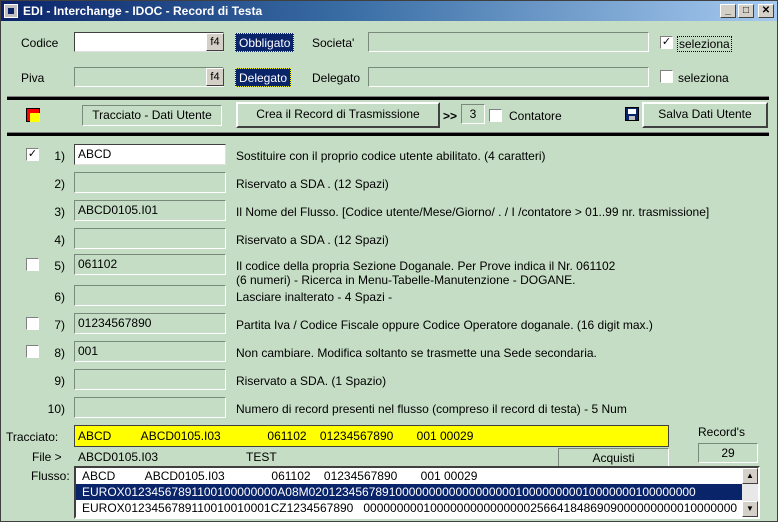  Describe the element at coordinates (215, 77) in the screenshot. I see `piva-f4-button: f4` at that location.